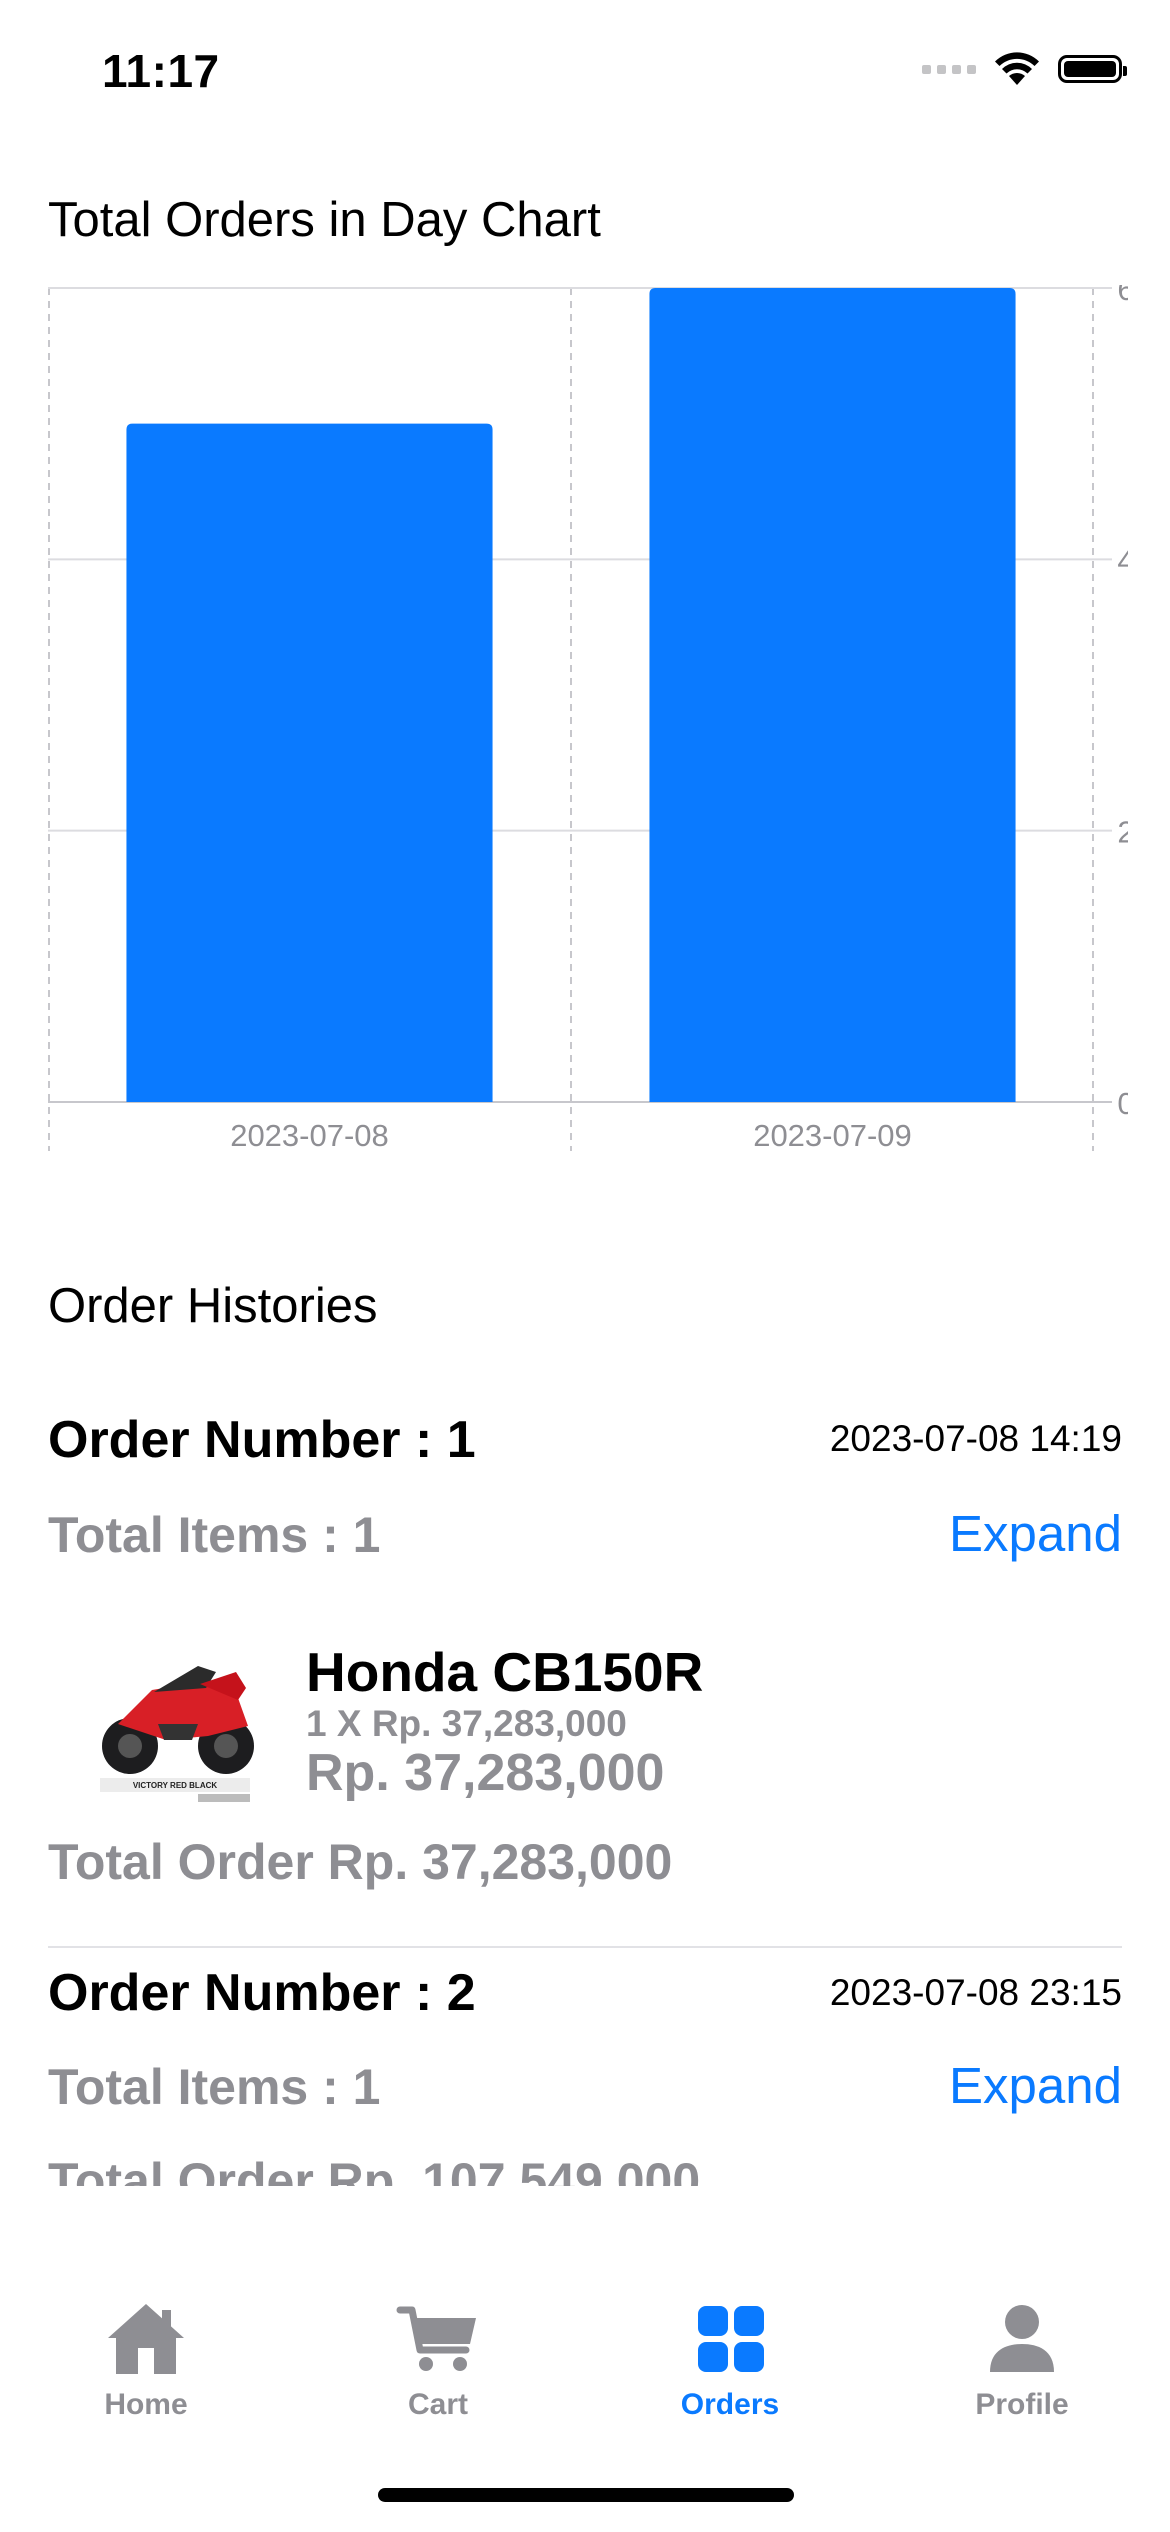 The height and width of the screenshot is (2532, 1170). I want to click on status-time: 11:17, so click(161, 71).